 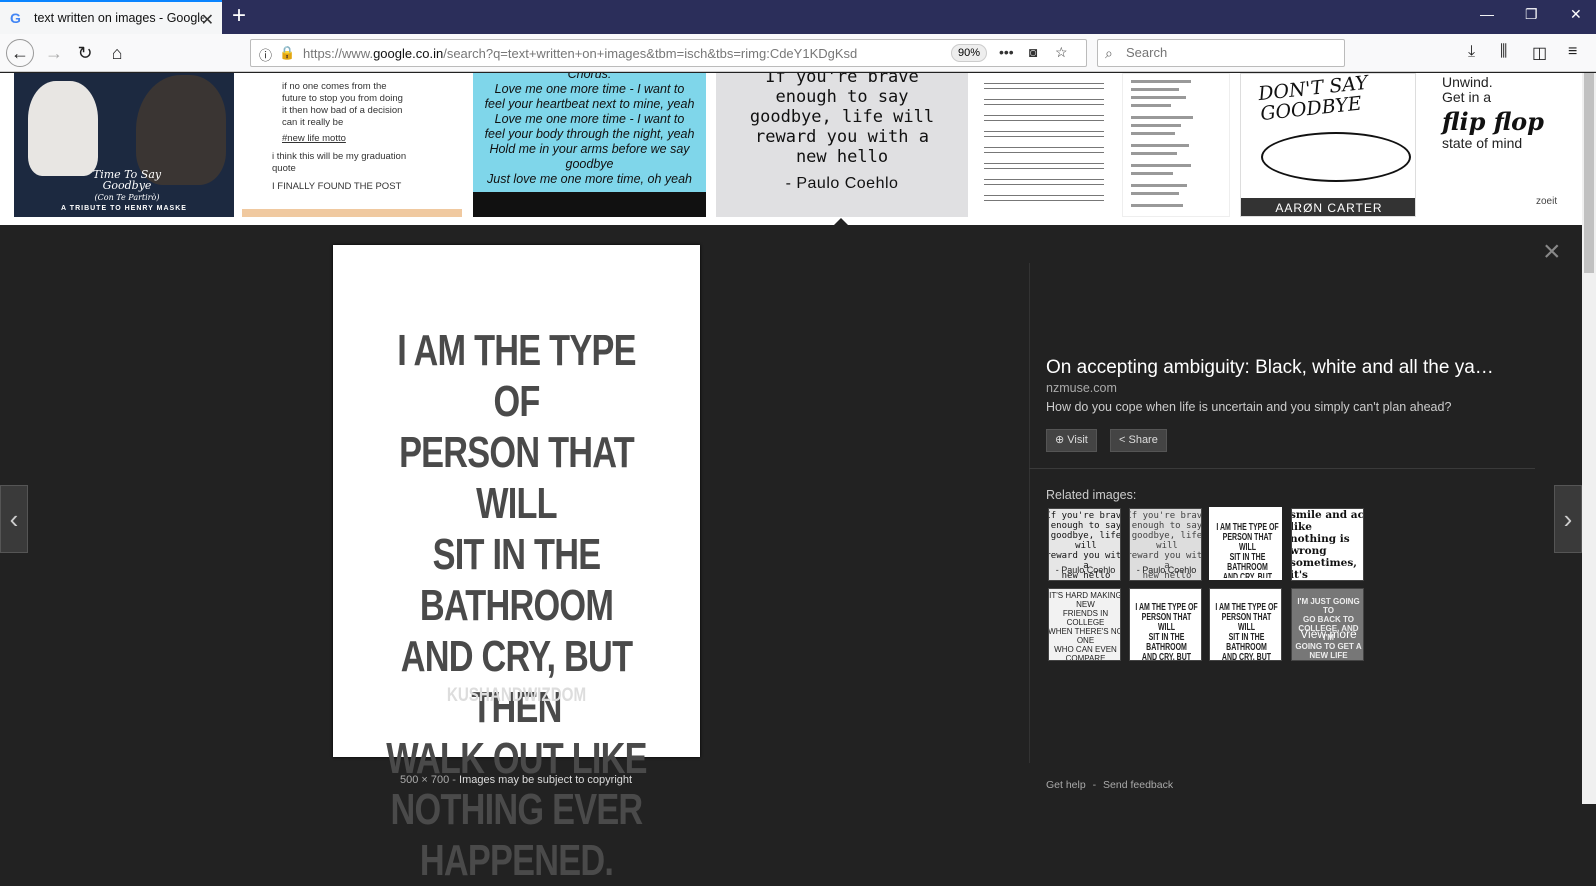 What do you see at coordinates (1138, 785) in the screenshot?
I see `send-feedback-link: Send feedback` at bounding box center [1138, 785].